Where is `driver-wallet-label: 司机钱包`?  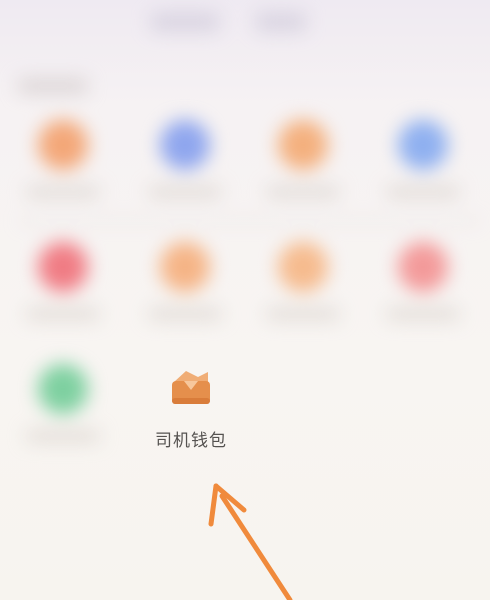 driver-wallet-label: 司机钱包 is located at coordinates (191, 441).